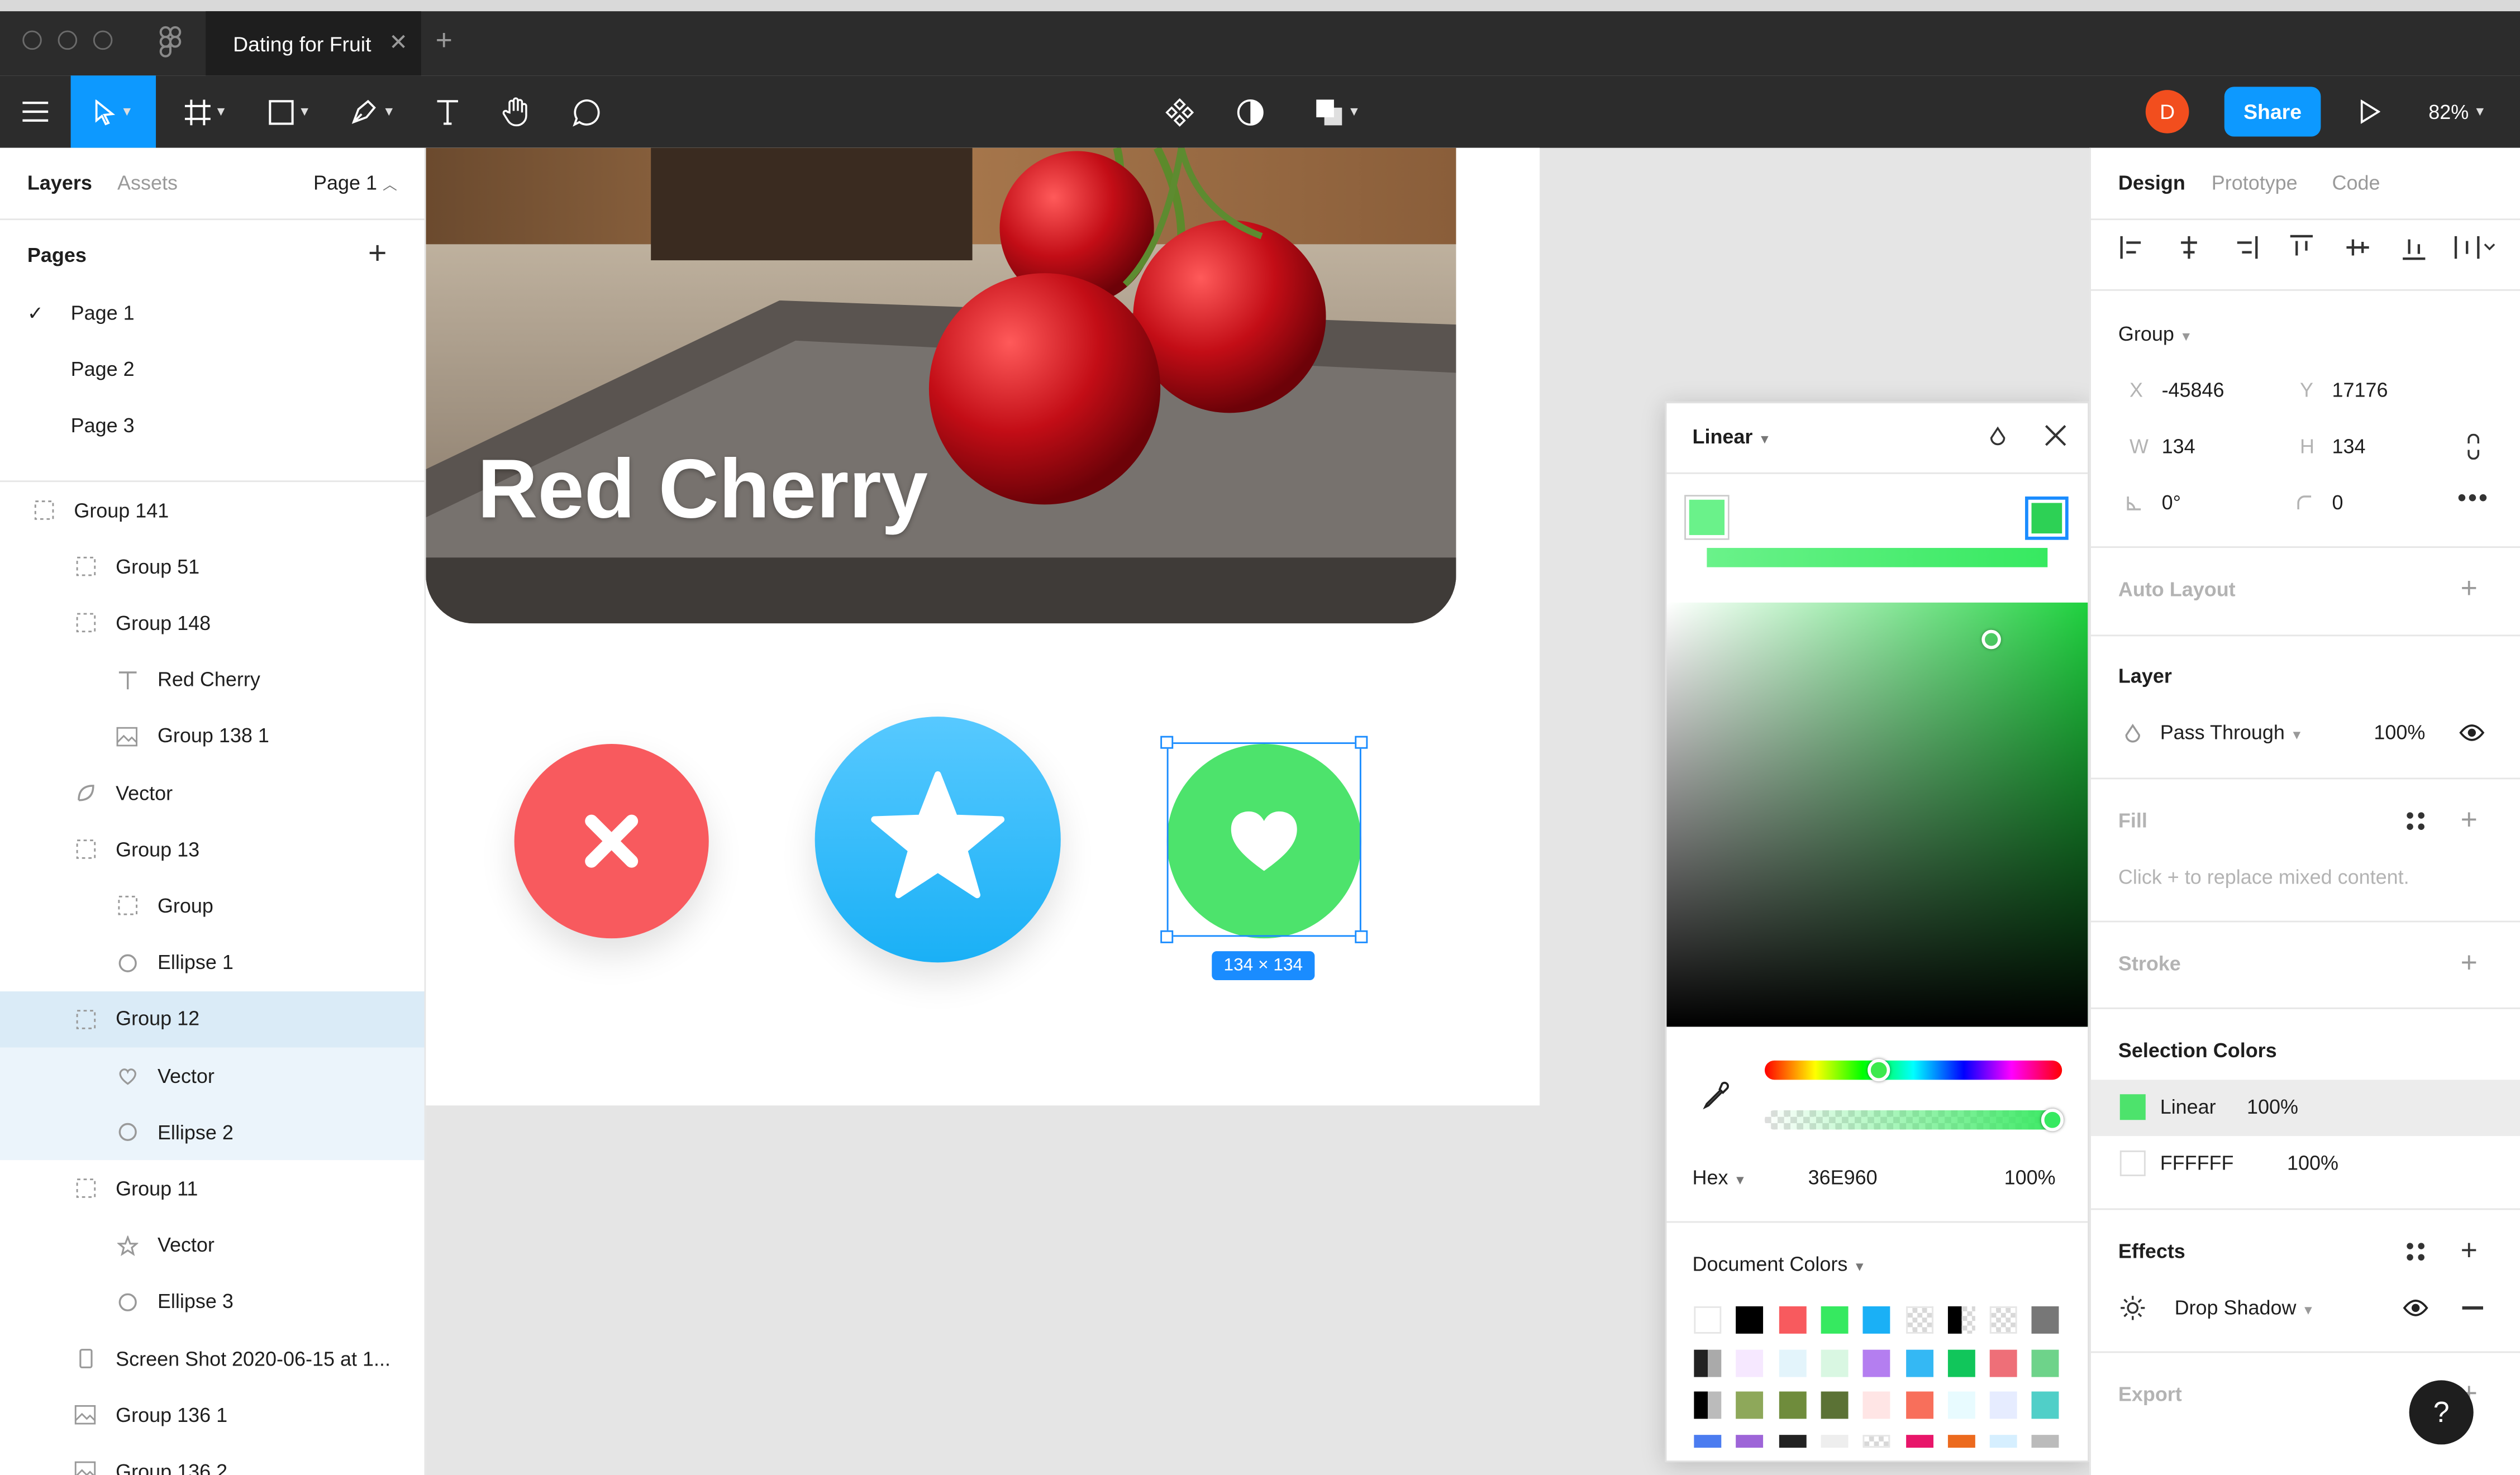 The width and height of the screenshot is (2520, 1475). Describe the element at coordinates (213, 1459) in the screenshot. I see `layer-item: Group 136 2` at that location.